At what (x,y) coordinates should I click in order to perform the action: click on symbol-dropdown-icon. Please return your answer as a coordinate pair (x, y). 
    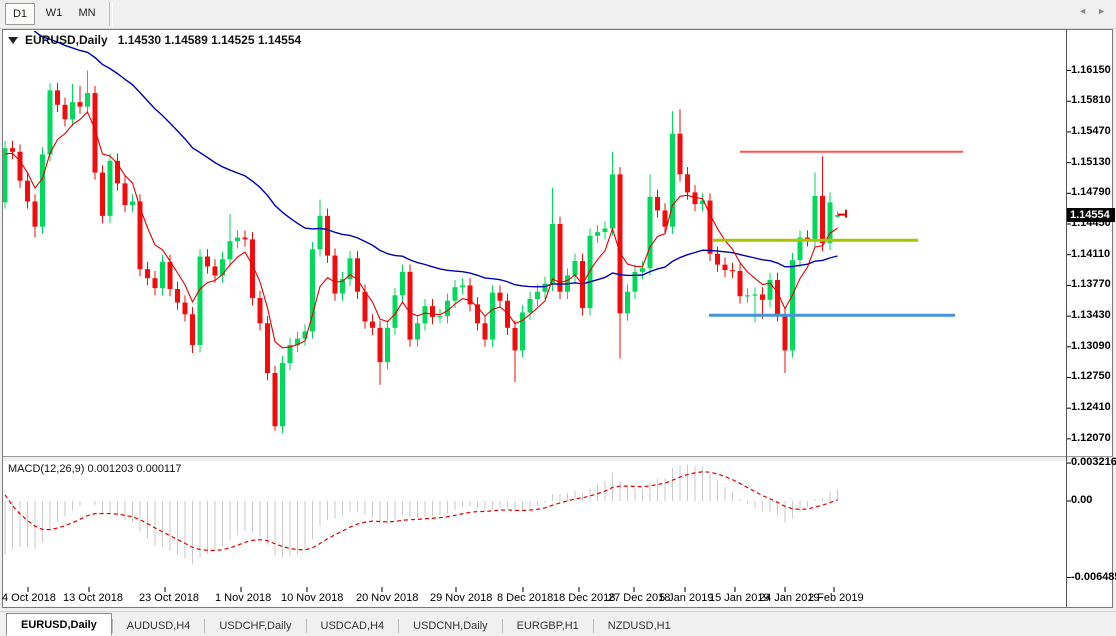
    Looking at the image, I should click on (13, 40).